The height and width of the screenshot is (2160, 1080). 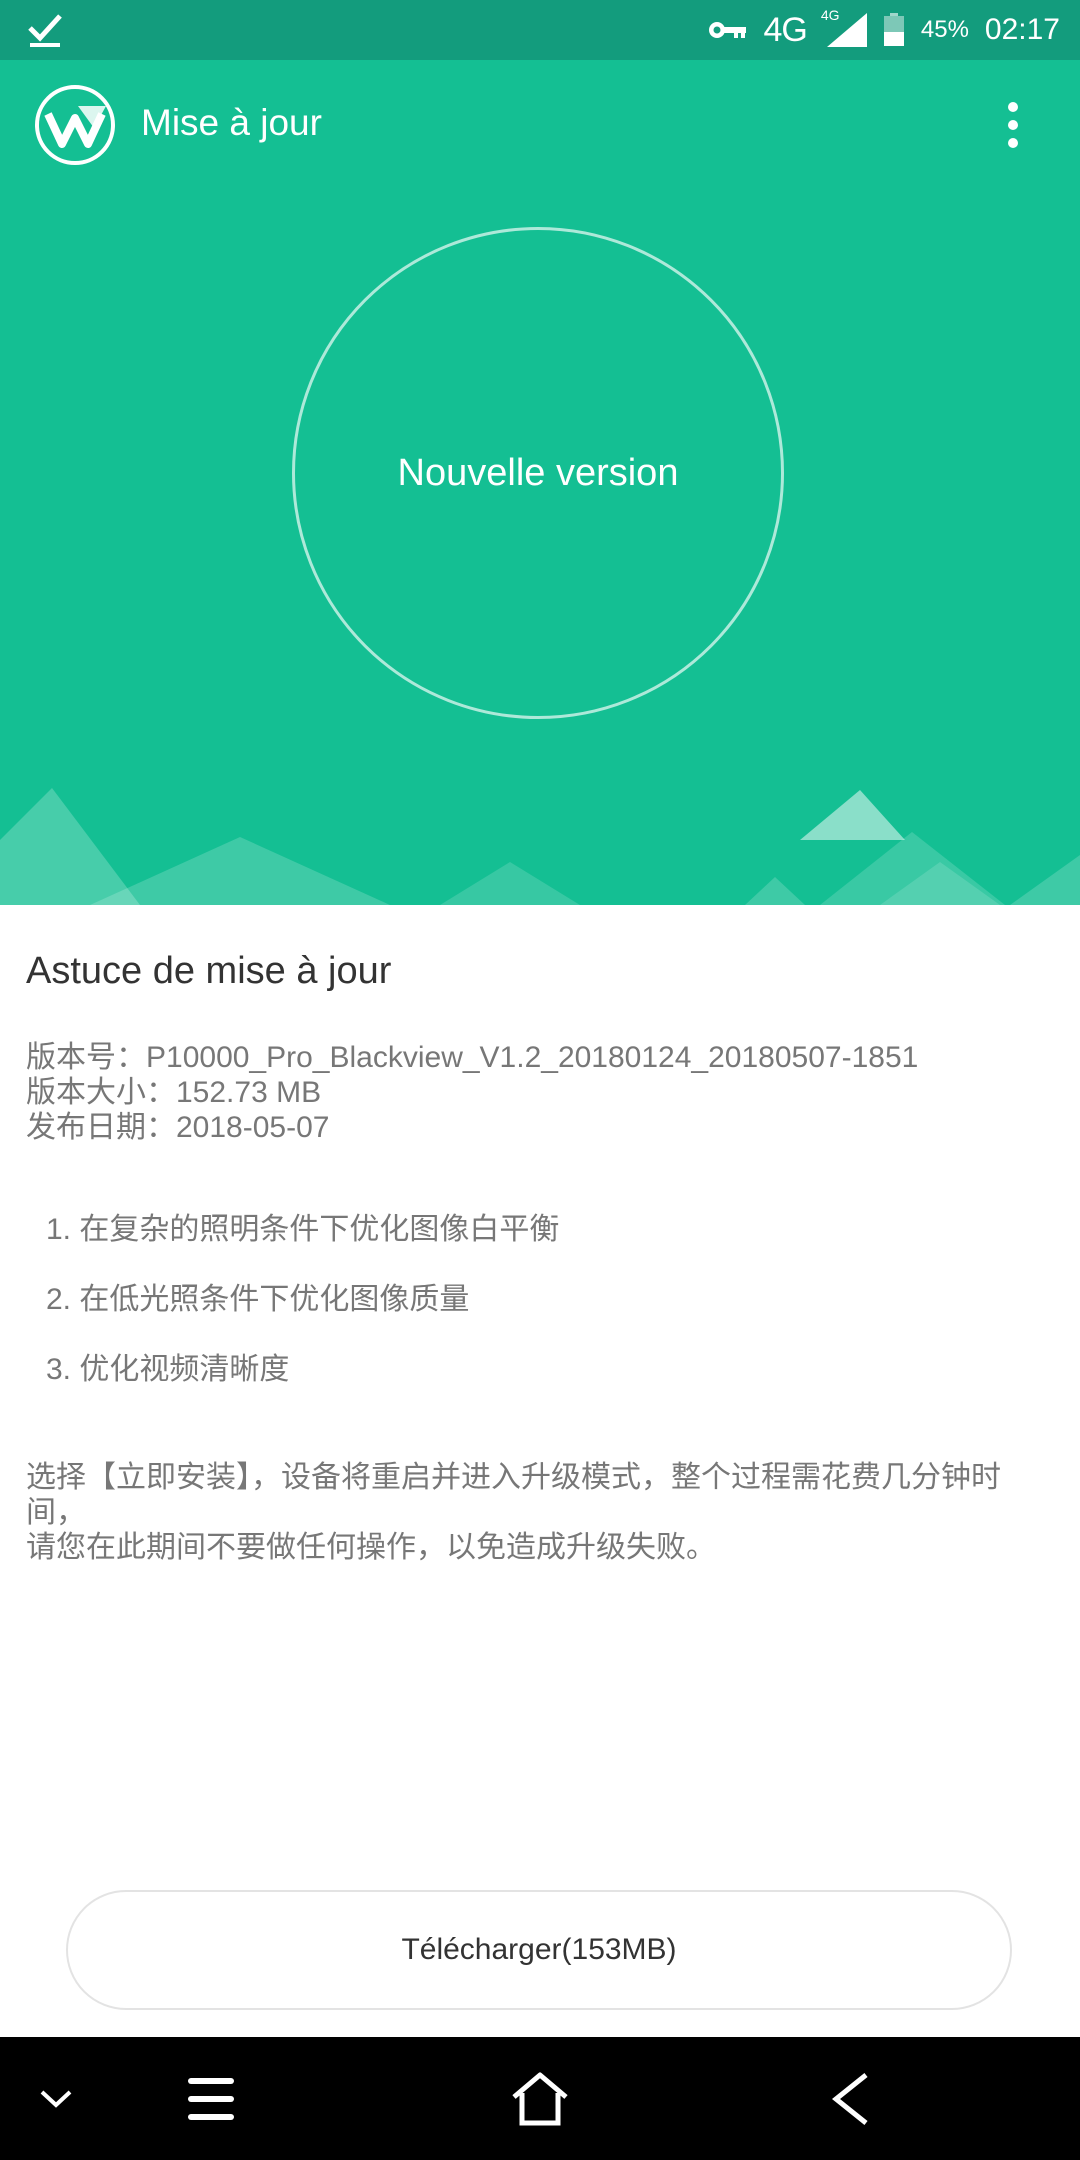 I want to click on app-logo-icon, so click(x=75, y=125).